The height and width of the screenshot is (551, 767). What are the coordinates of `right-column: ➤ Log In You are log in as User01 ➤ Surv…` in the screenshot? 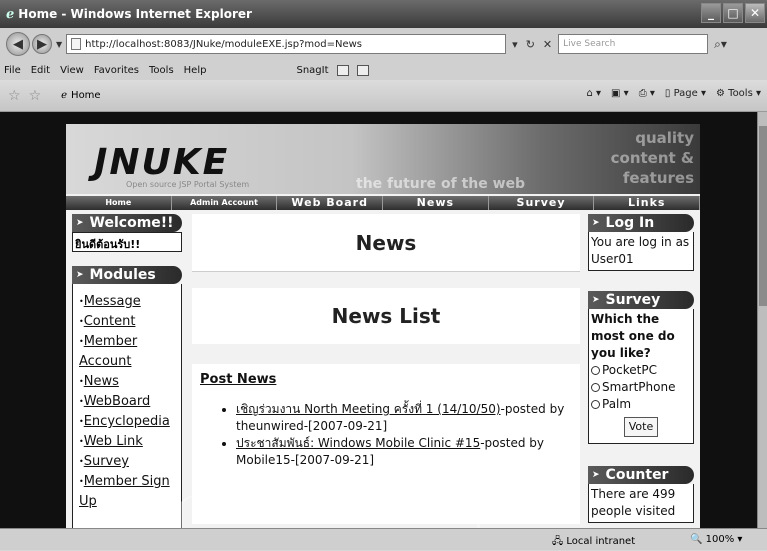 It's located at (641, 368).